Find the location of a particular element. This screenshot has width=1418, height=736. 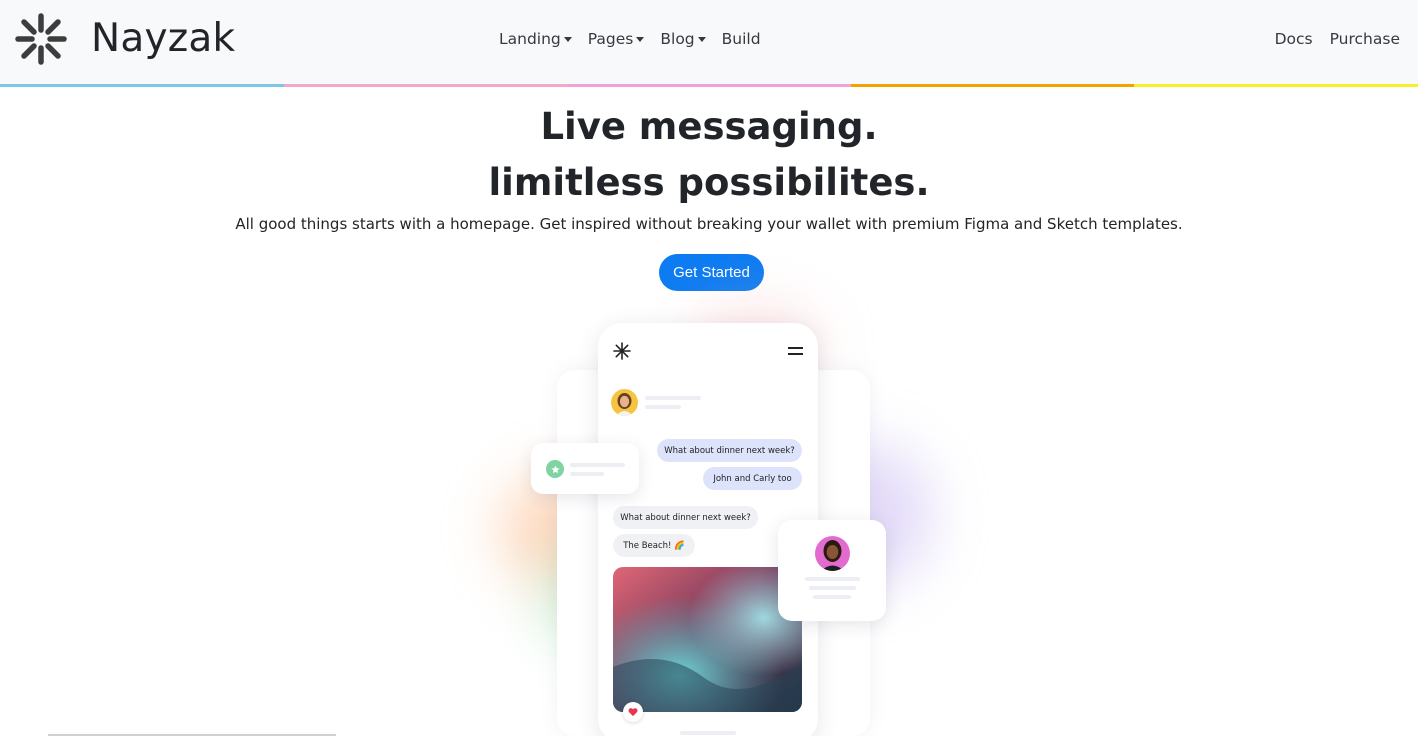

star-icon is located at coordinates (555, 469).